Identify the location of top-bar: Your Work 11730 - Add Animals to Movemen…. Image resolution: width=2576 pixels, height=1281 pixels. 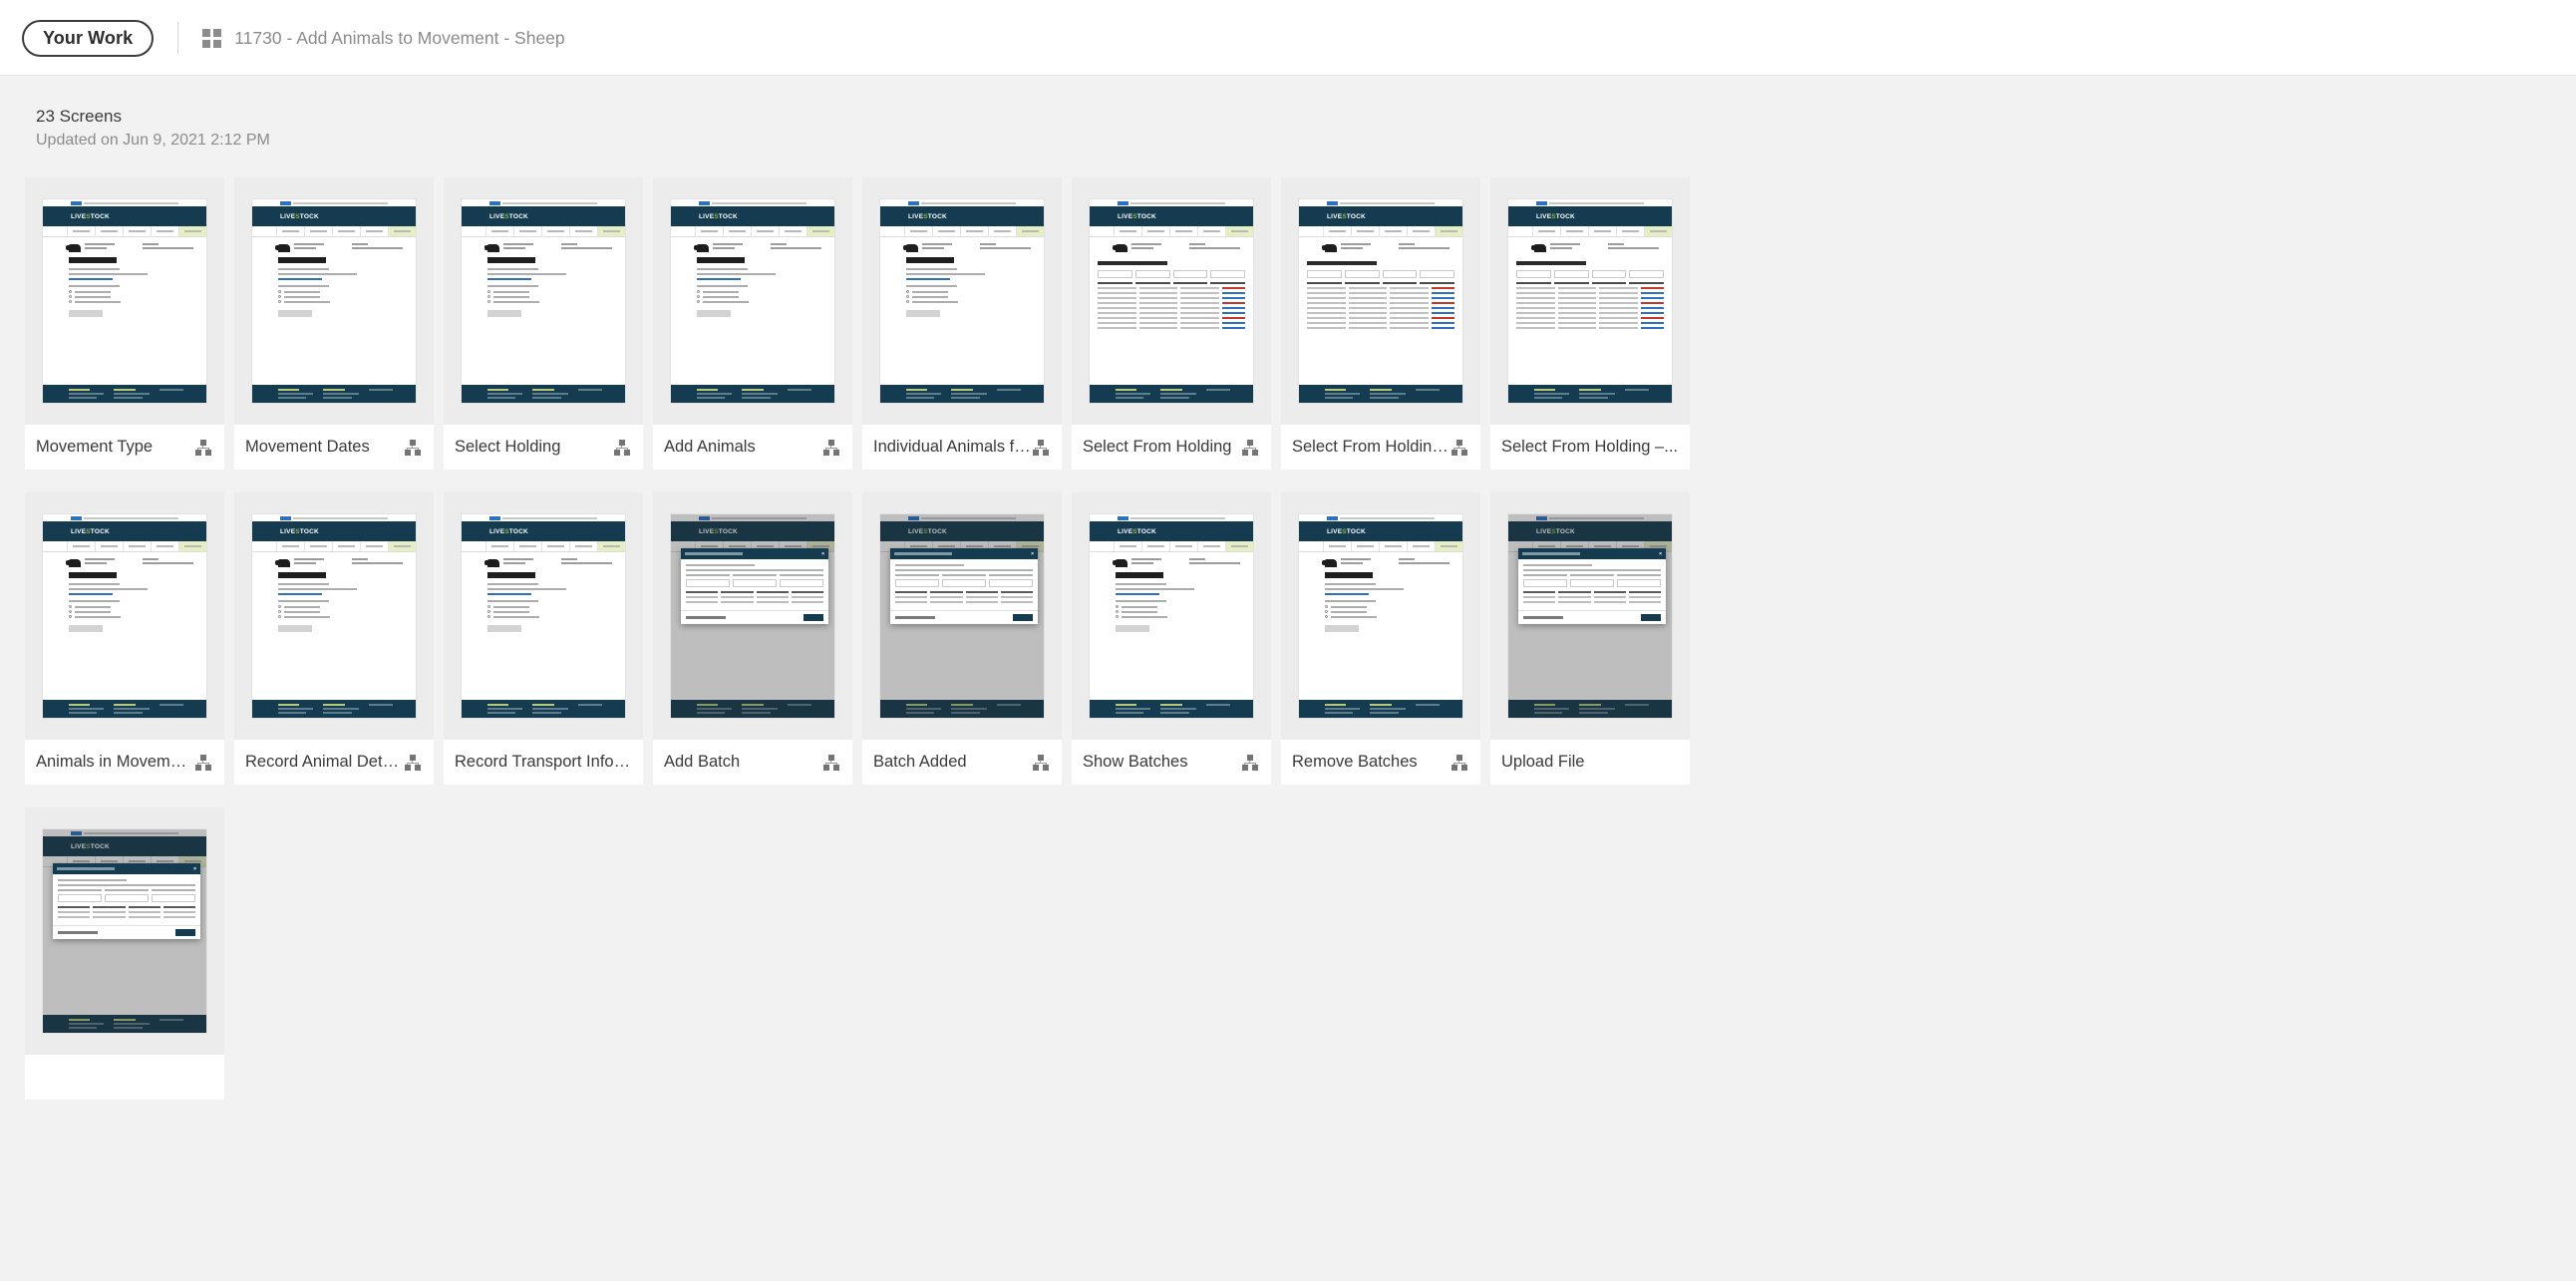
(1288, 38).